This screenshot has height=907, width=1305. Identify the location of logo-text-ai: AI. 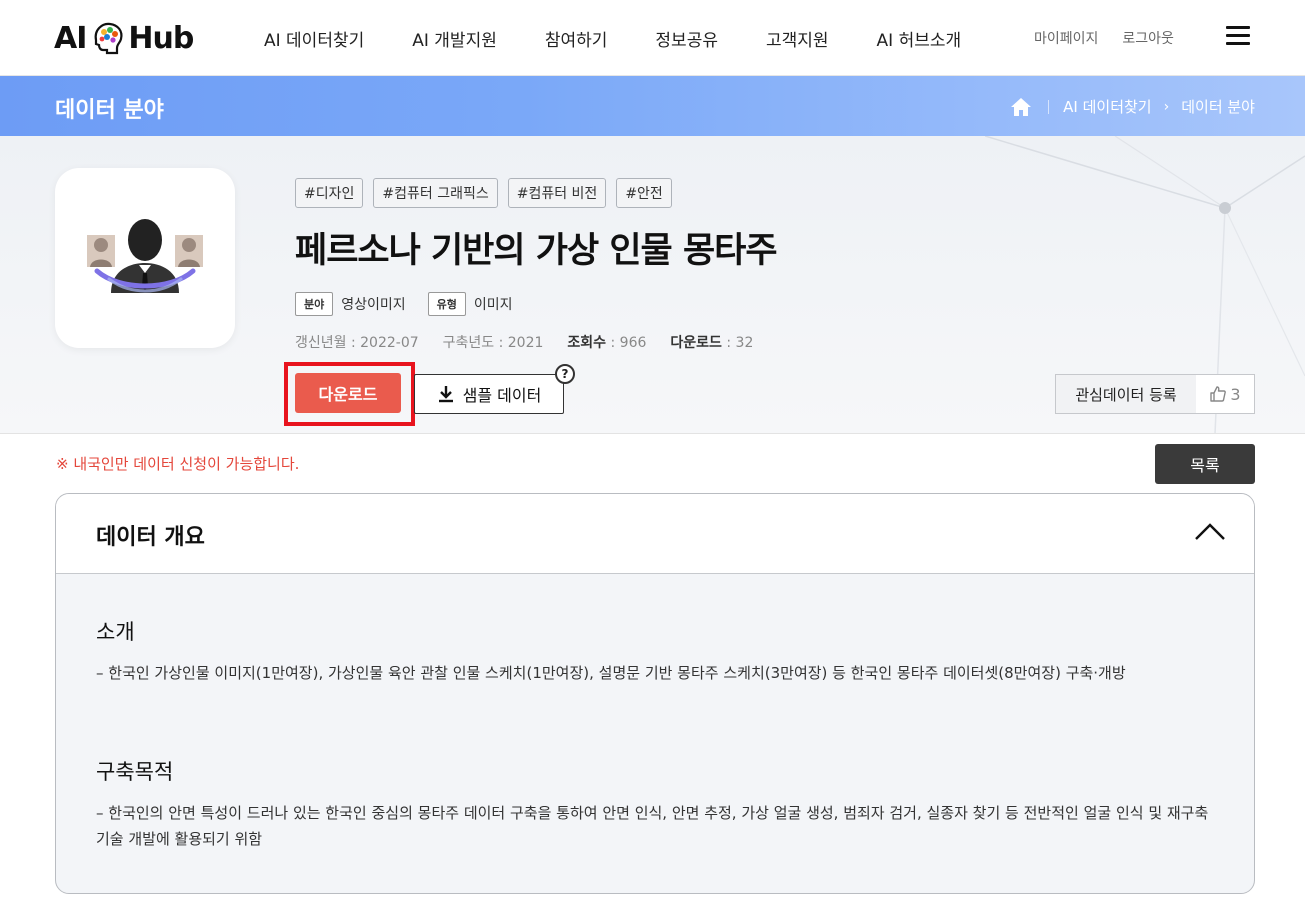
(70, 38).